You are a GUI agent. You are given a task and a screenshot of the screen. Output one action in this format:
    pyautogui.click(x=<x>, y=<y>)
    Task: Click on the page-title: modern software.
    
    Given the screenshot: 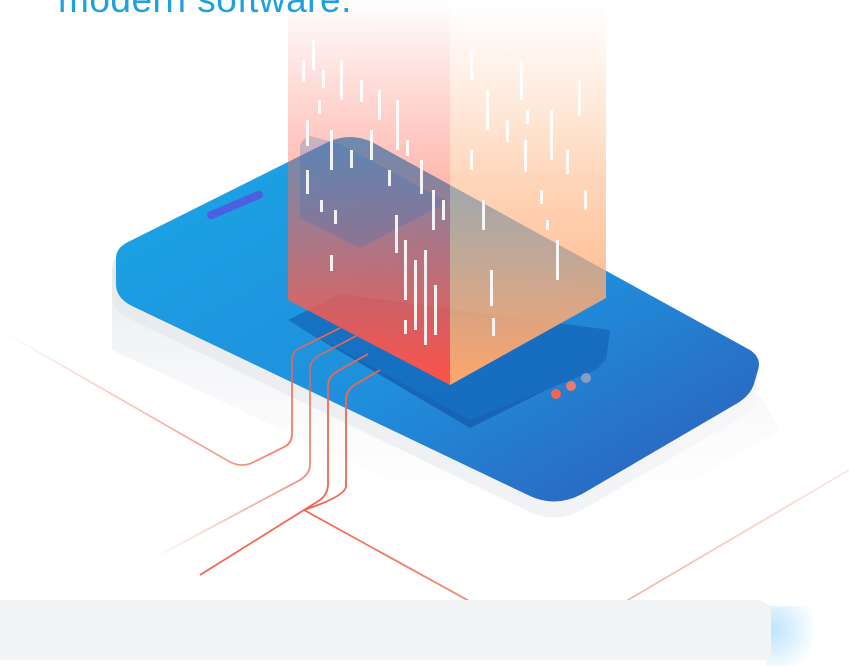 What is the action you would take?
    pyautogui.click(x=205, y=10)
    